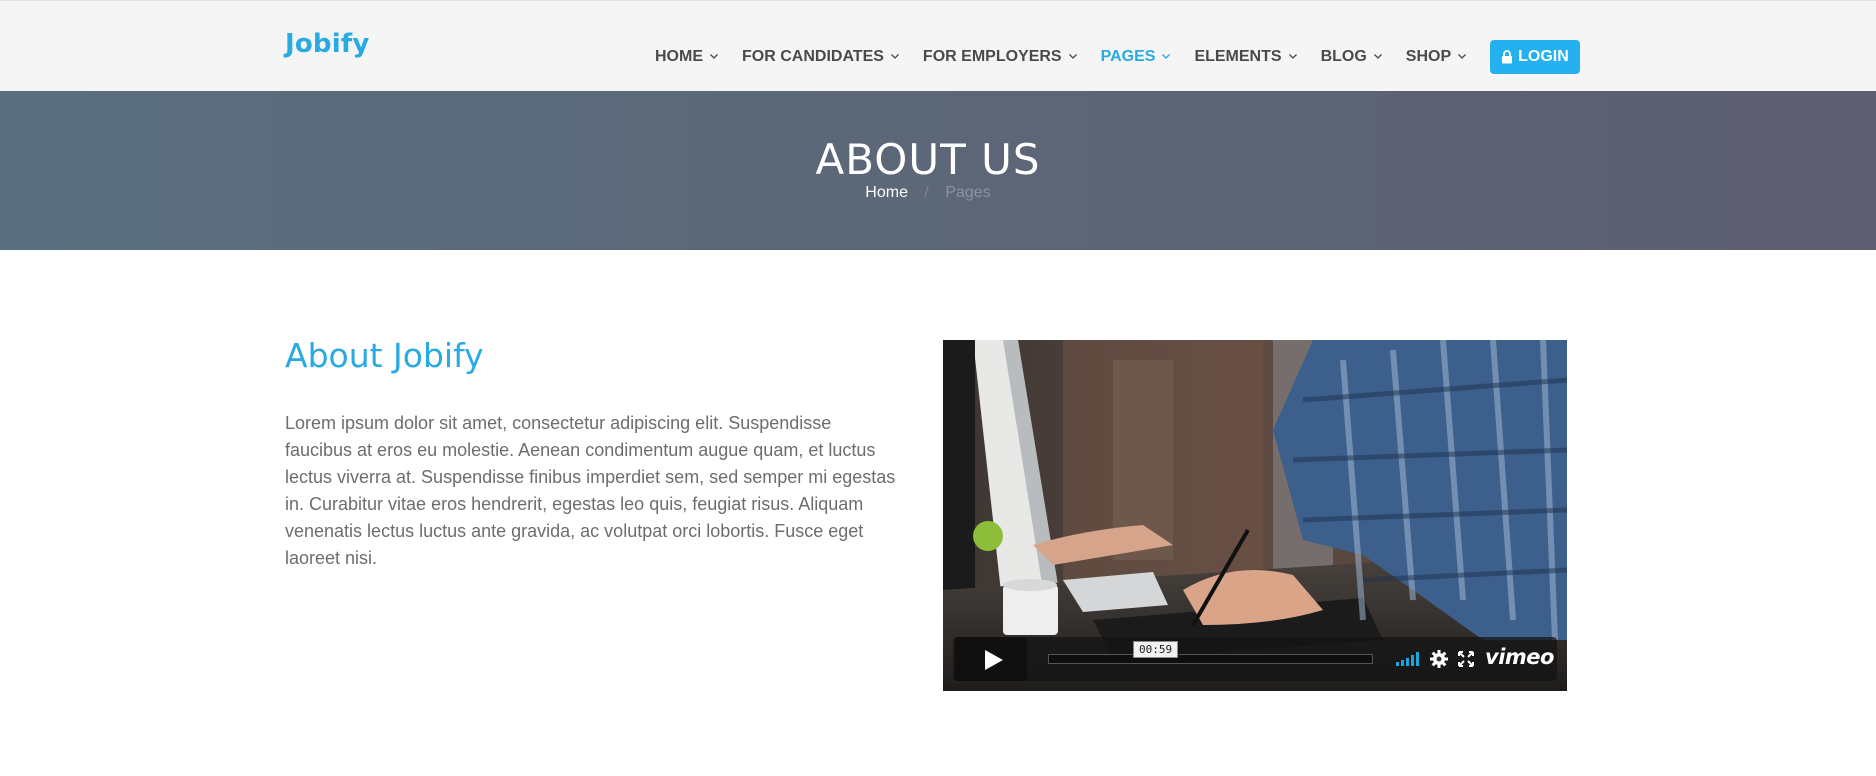  I want to click on breadcrumb: Home / Pages, so click(928, 193).